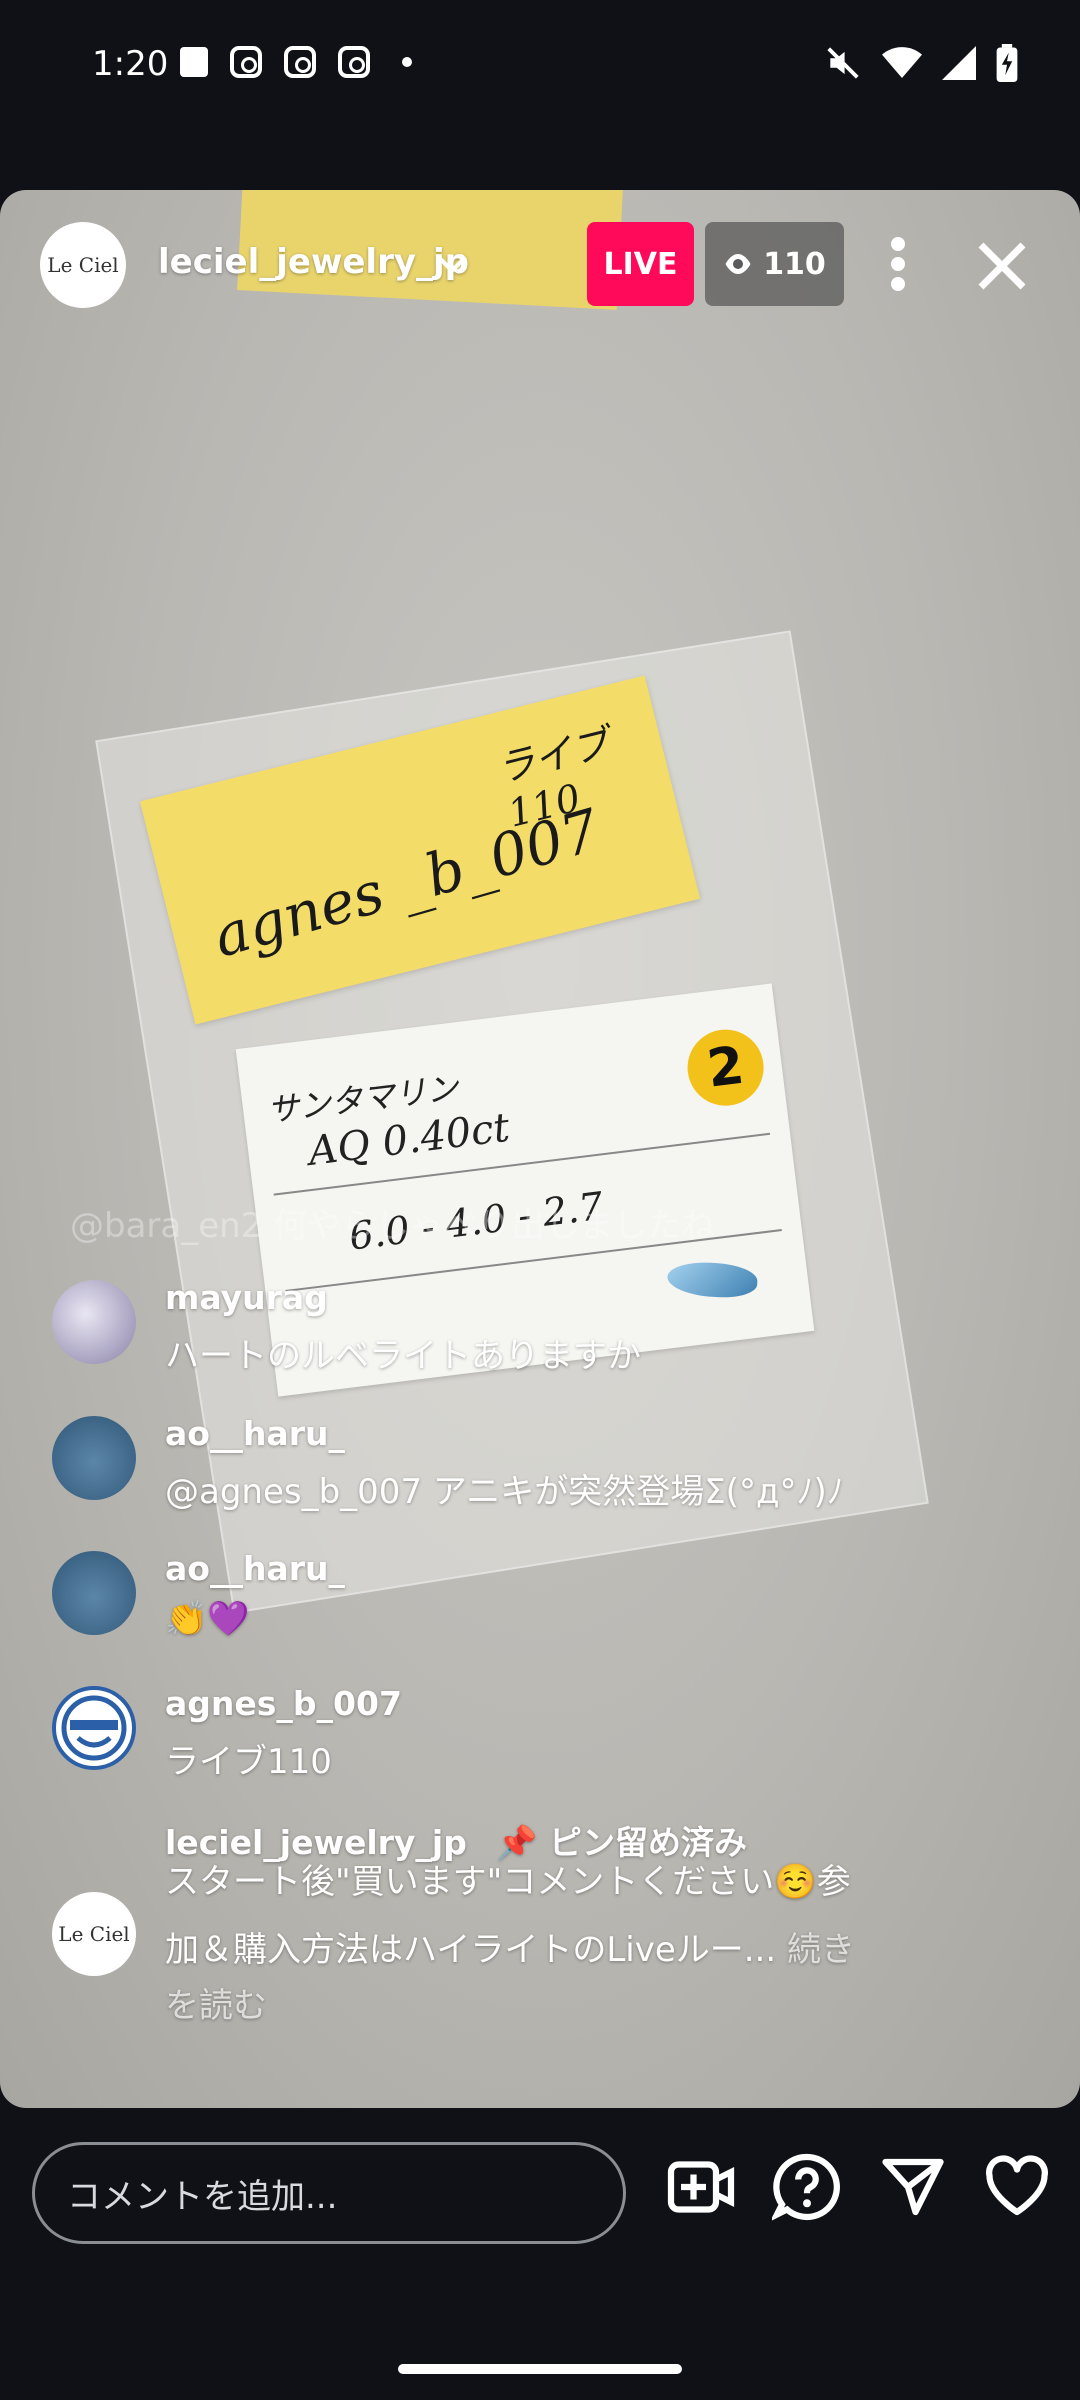 Image resolution: width=1080 pixels, height=2400 pixels. Describe the element at coordinates (1017, 2187) in the screenshot. I see `heart-icon` at that location.